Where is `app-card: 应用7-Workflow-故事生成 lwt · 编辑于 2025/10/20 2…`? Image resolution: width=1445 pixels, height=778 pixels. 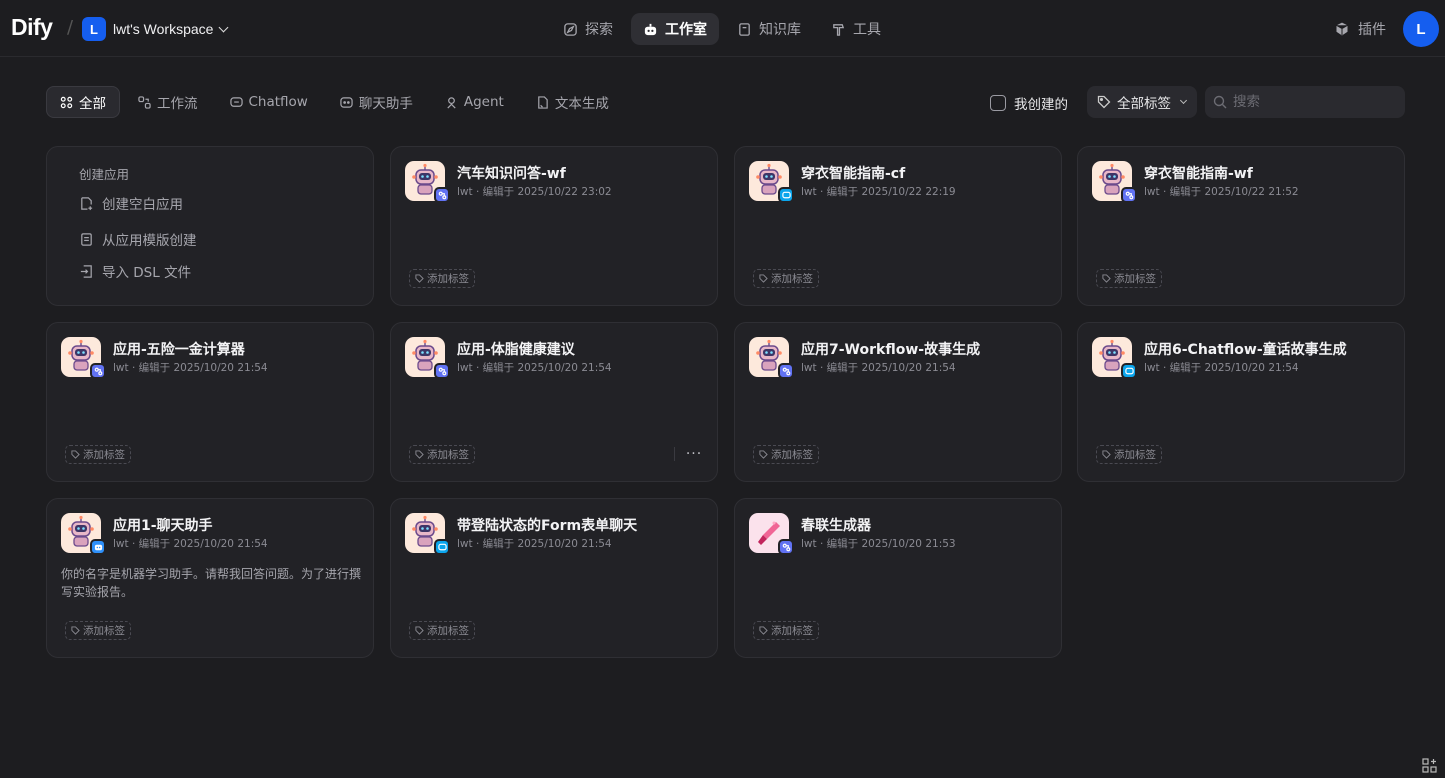 app-card: 应用7-Workflow-故事生成 lwt · 编辑于 2025/10/20 2… is located at coordinates (898, 402).